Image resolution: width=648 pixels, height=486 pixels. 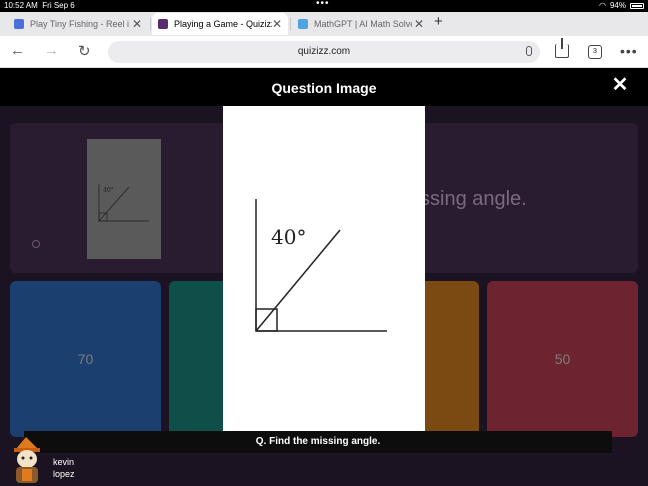 I want to click on tab-title: Play Tiny Fishing - Reel i, so click(x=80, y=24).